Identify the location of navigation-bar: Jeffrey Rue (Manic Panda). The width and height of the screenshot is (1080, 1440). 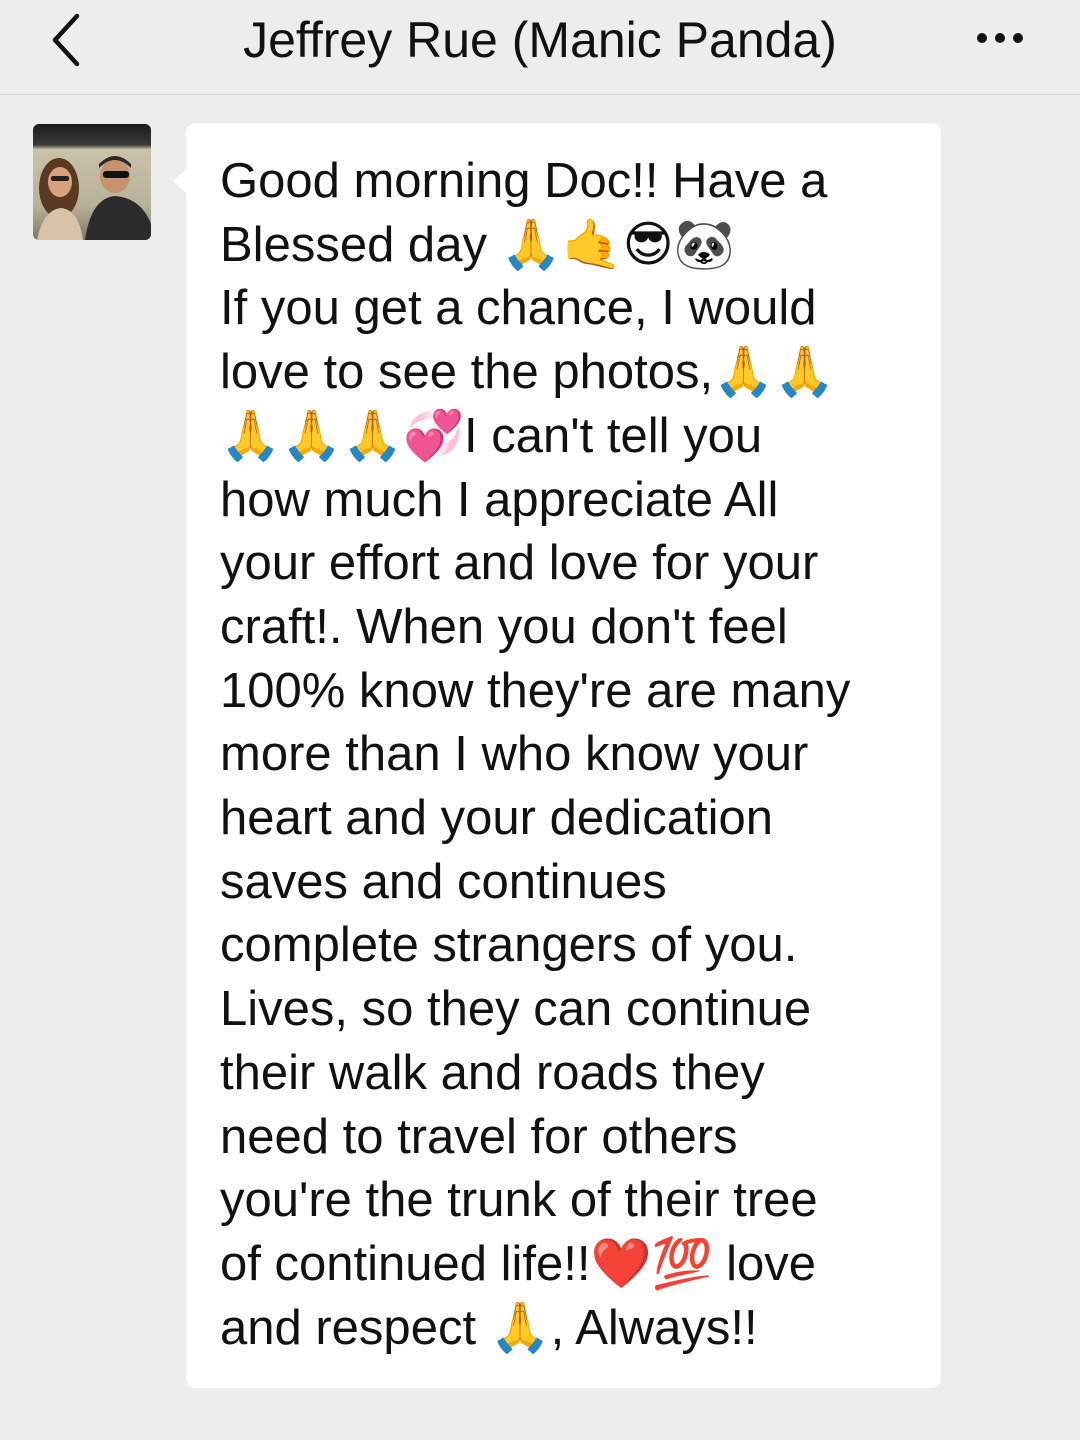
(540, 47).